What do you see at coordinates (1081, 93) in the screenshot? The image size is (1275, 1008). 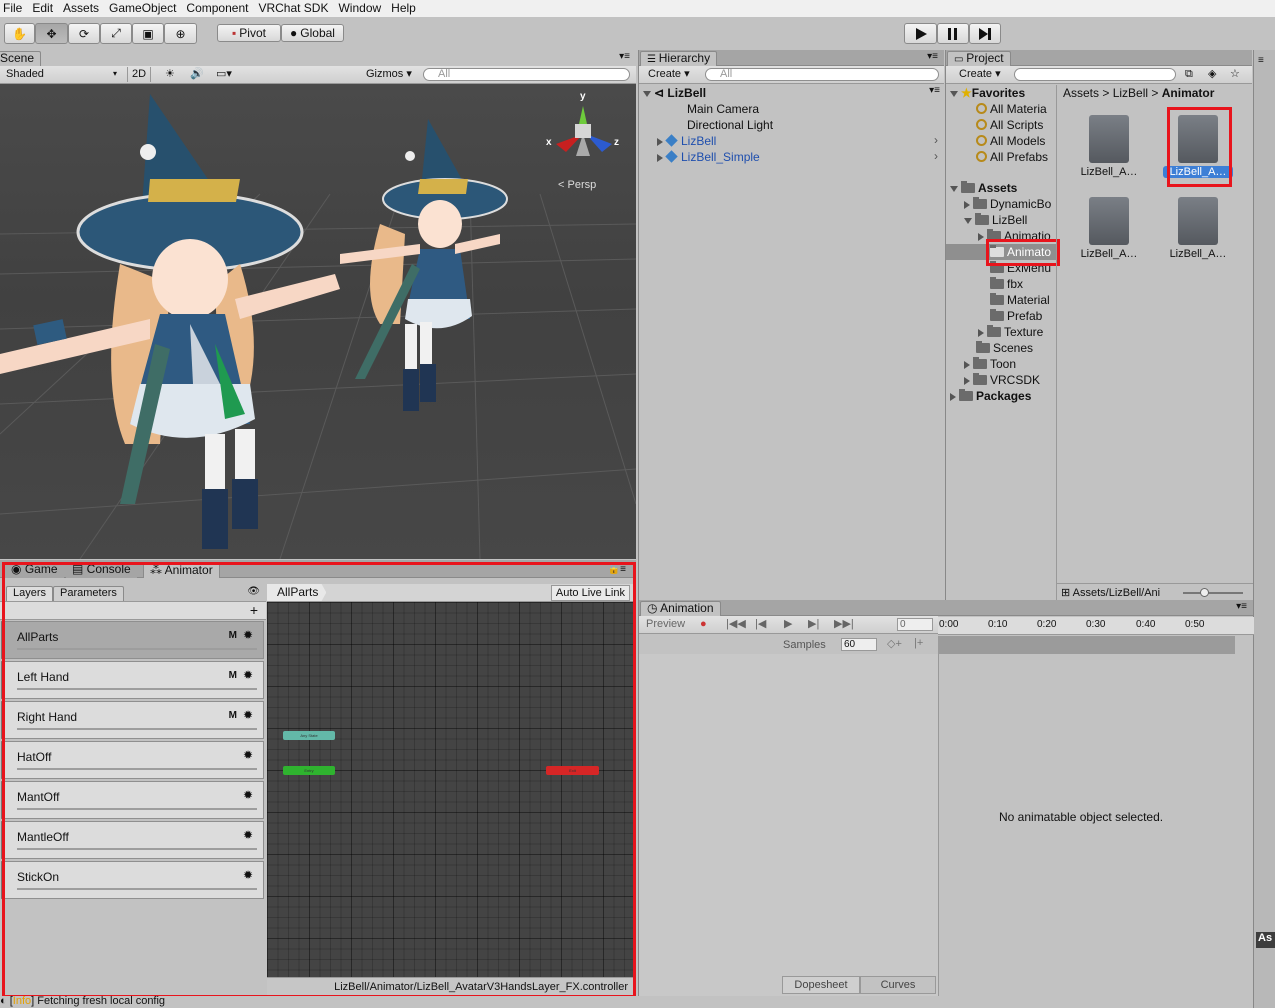 I see `breadcrumb-assets: Assets` at bounding box center [1081, 93].